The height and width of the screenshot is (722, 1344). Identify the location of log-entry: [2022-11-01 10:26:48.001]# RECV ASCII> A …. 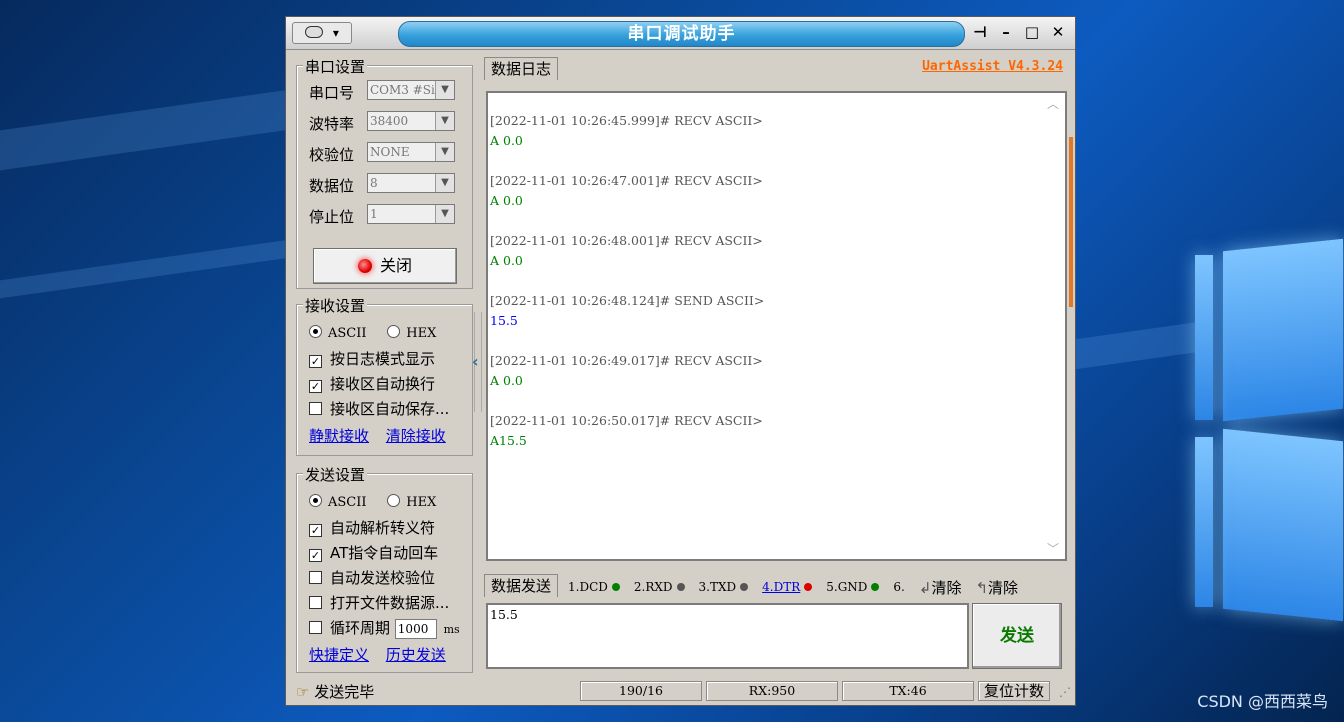
(777, 251).